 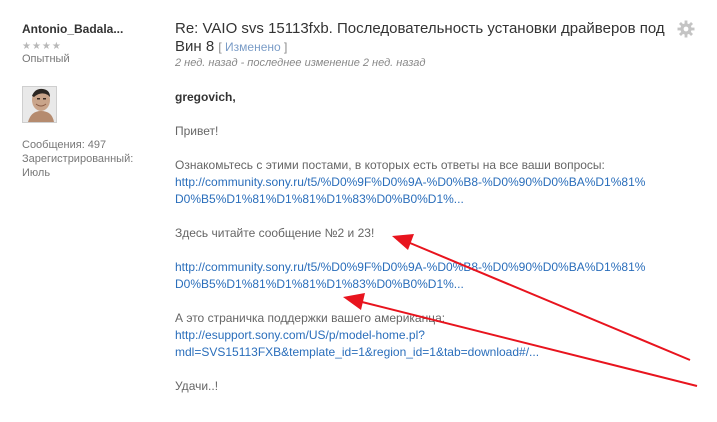 I want to click on edited-bracket-open: [, so click(x=220, y=47).